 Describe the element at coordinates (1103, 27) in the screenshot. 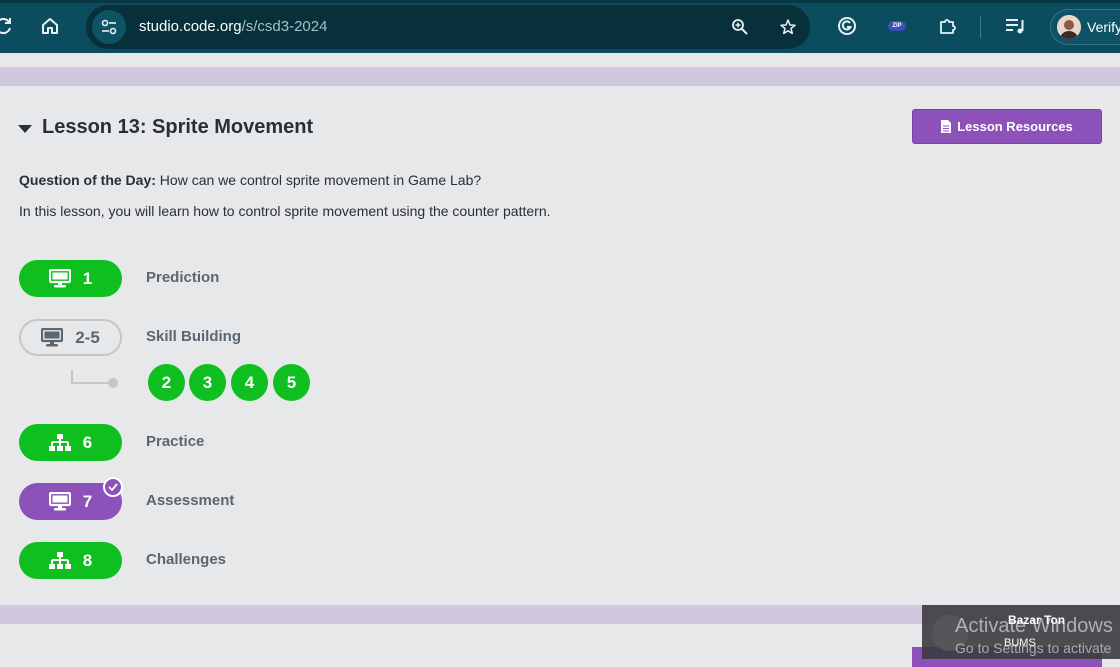

I see `profile-label: Verify` at that location.